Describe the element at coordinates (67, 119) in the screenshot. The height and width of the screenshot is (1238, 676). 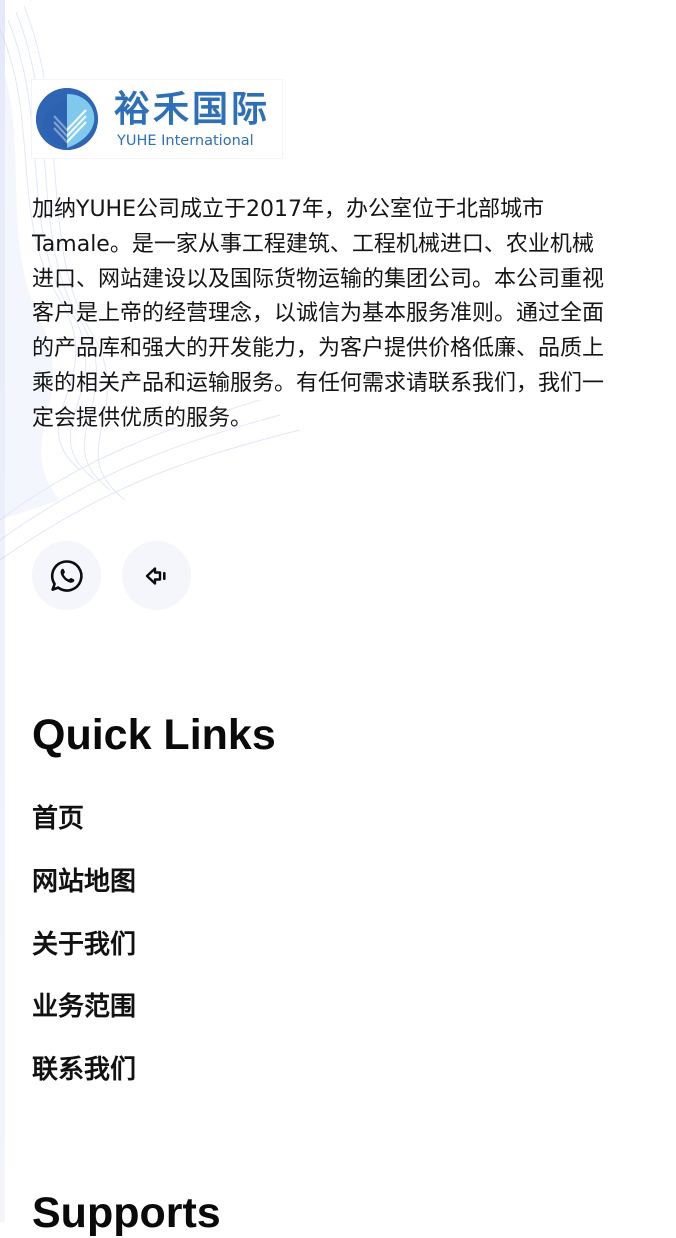
I see `yuhe-logo-icon` at that location.